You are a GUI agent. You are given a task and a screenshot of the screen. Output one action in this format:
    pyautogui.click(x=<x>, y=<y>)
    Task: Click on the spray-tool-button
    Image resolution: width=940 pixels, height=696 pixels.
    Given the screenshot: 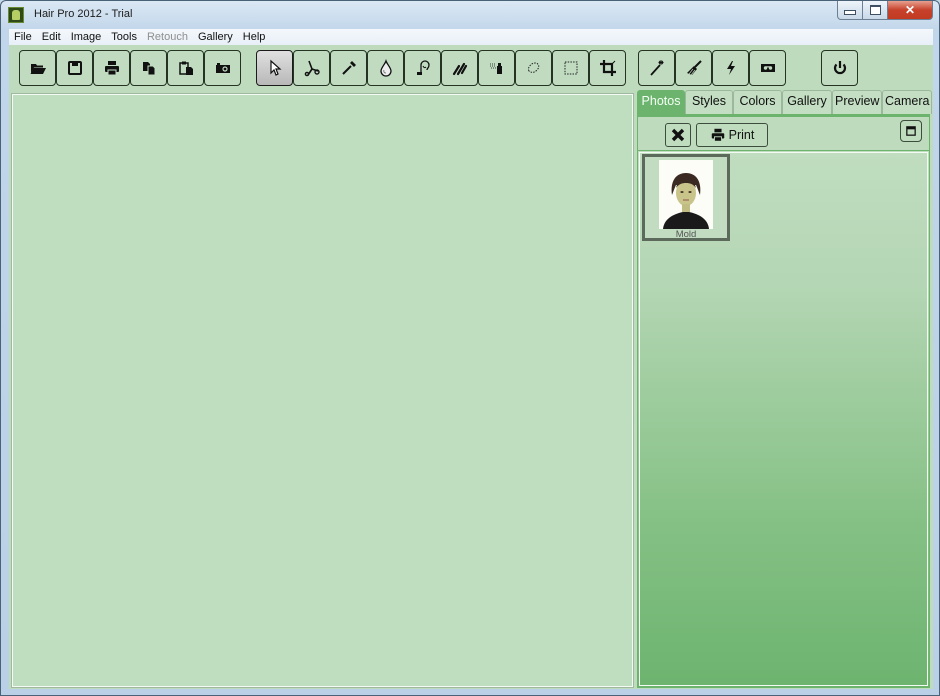 What is the action you would take?
    pyautogui.click(x=496, y=68)
    